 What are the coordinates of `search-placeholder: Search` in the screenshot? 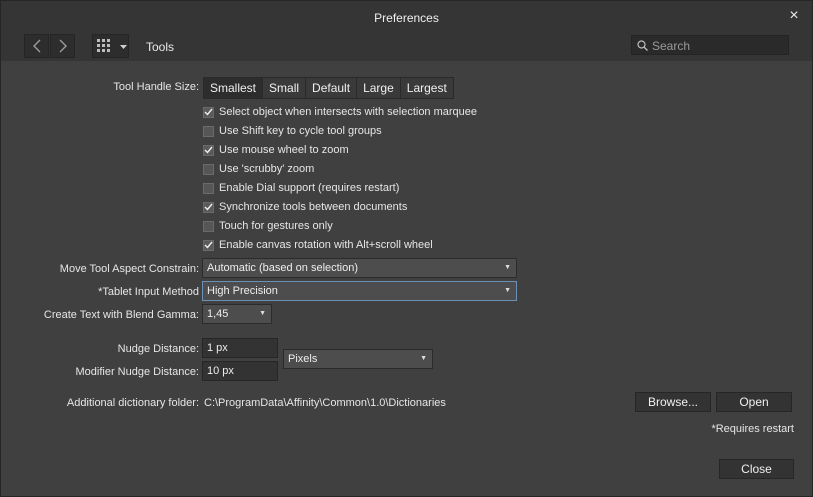 It's located at (671, 46).